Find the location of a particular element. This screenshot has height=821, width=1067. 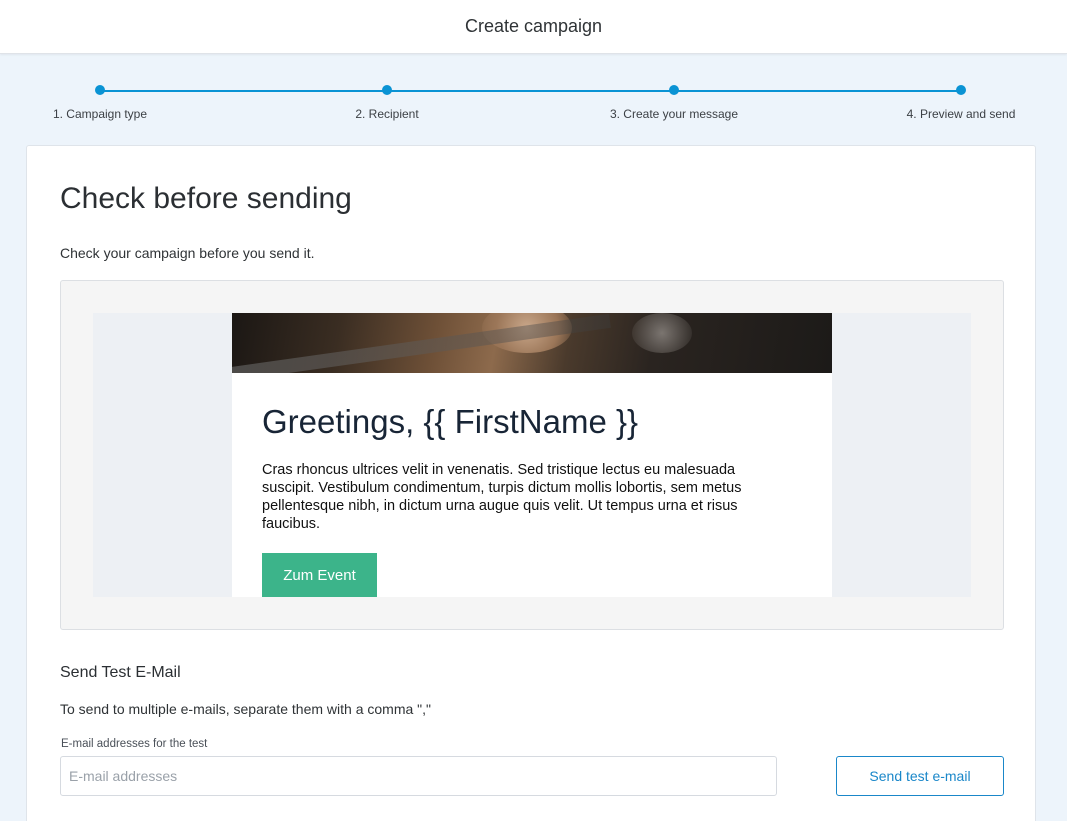

test-email-input is located at coordinates (418, 776).